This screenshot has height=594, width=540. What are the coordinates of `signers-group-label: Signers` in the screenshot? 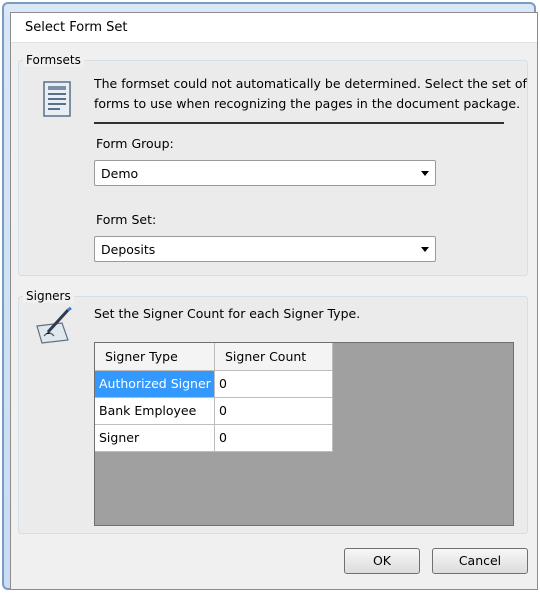 It's located at (48, 296).